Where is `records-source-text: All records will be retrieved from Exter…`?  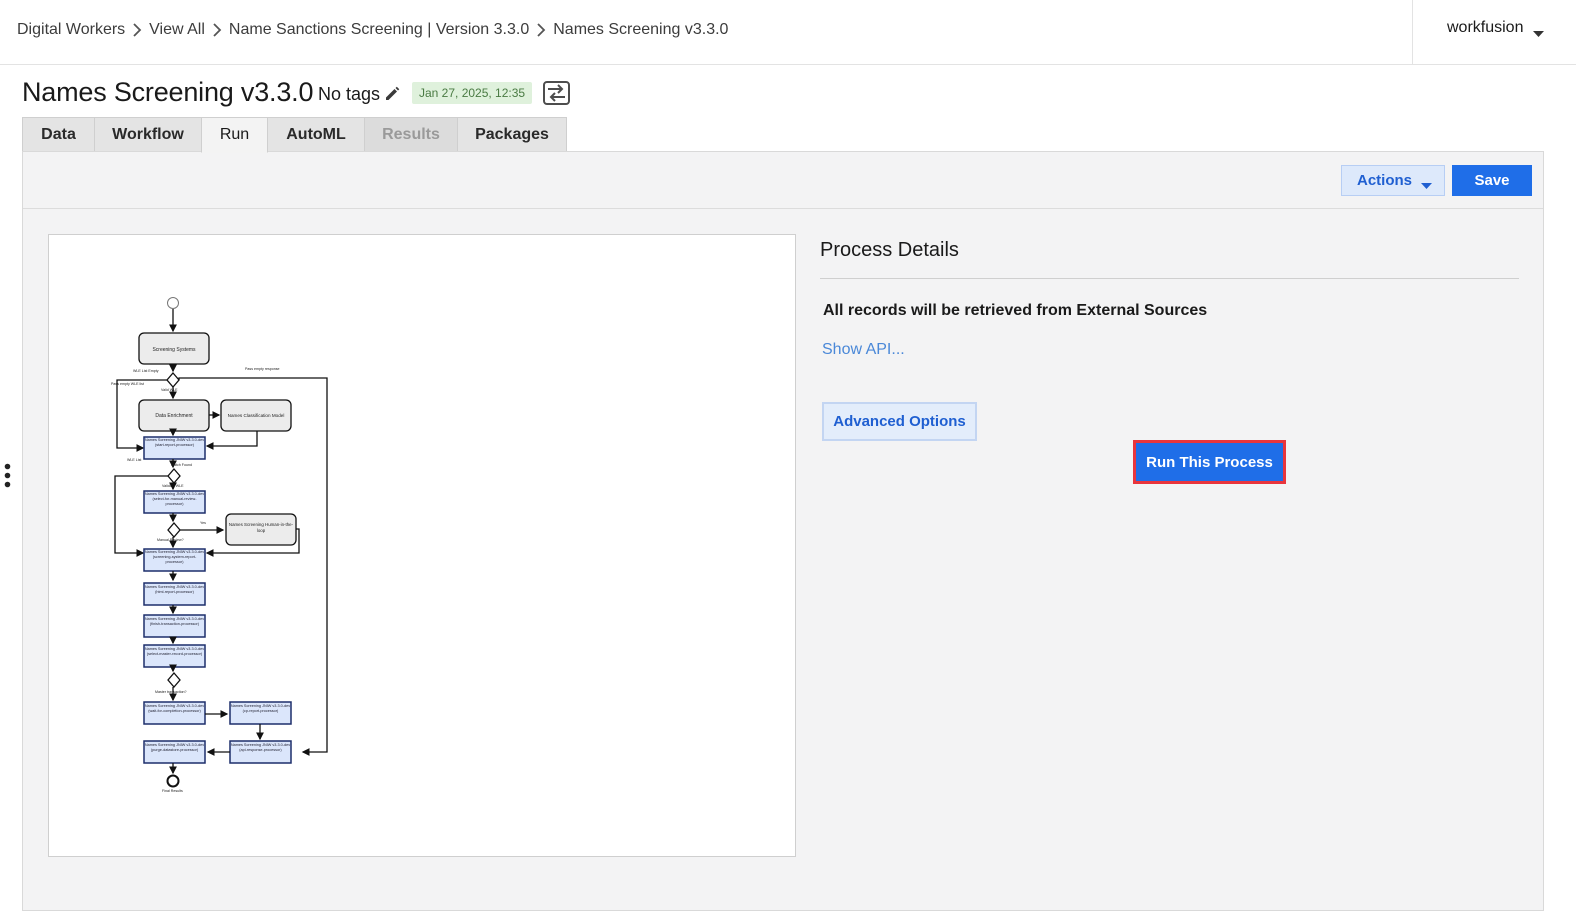
records-source-text: All records will be retrieved from Exter… is located at coordinates (1015, 310).